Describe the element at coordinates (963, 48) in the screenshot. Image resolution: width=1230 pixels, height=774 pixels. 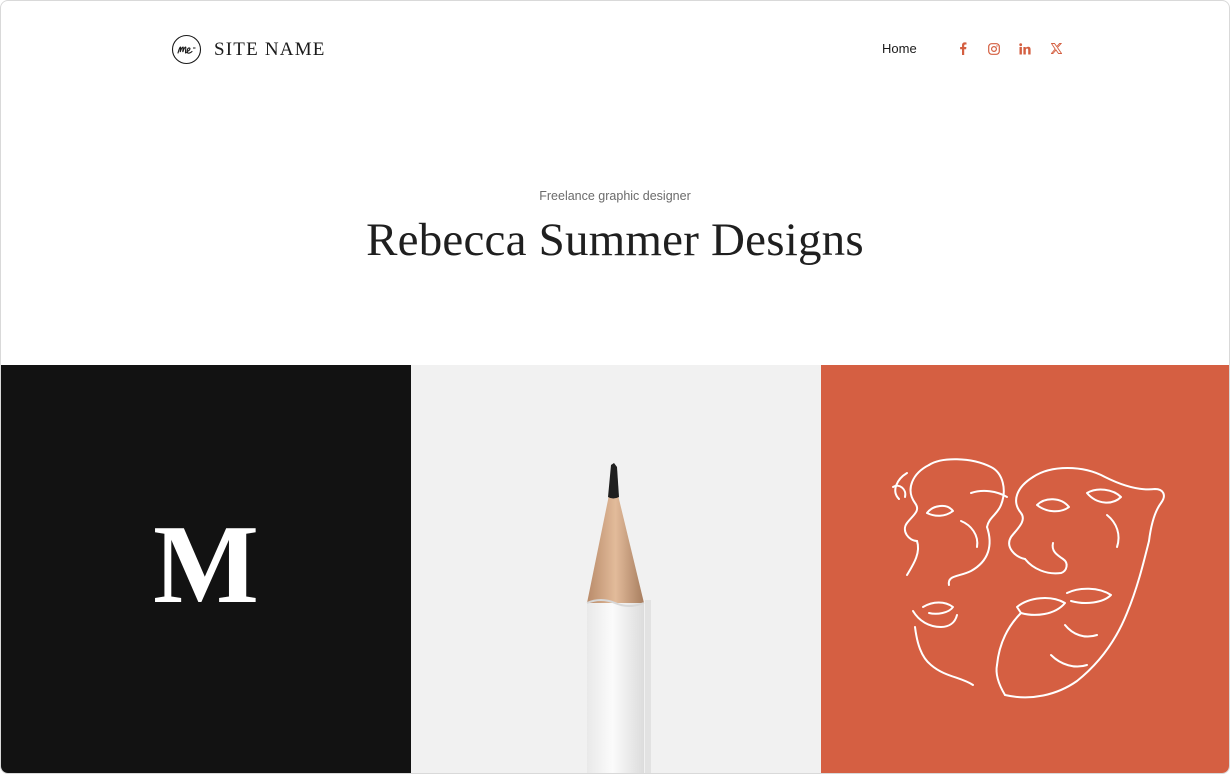
I see `facebook-icon` at that location.